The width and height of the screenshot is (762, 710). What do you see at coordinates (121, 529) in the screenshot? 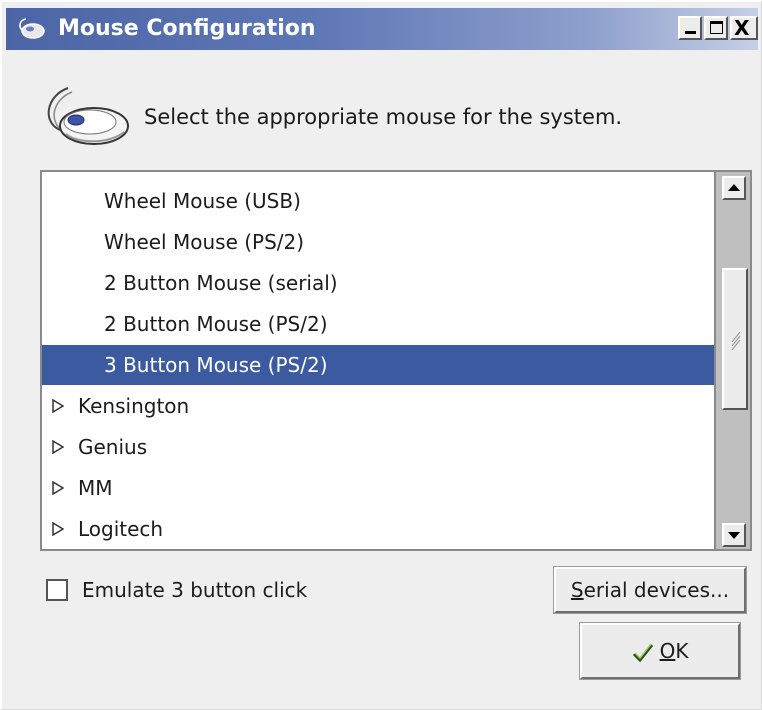
I see `list-group-label: Logitech` at bounding box center [121, 529].